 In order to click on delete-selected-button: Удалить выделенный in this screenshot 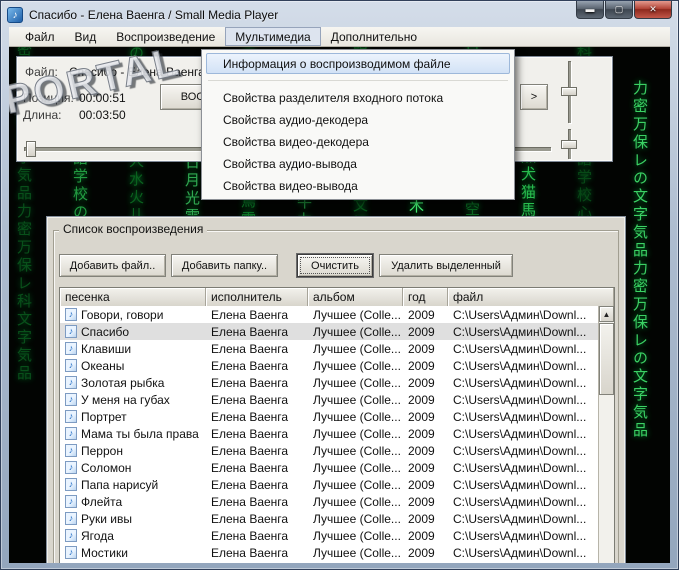, I will do `click(446, 265)`.